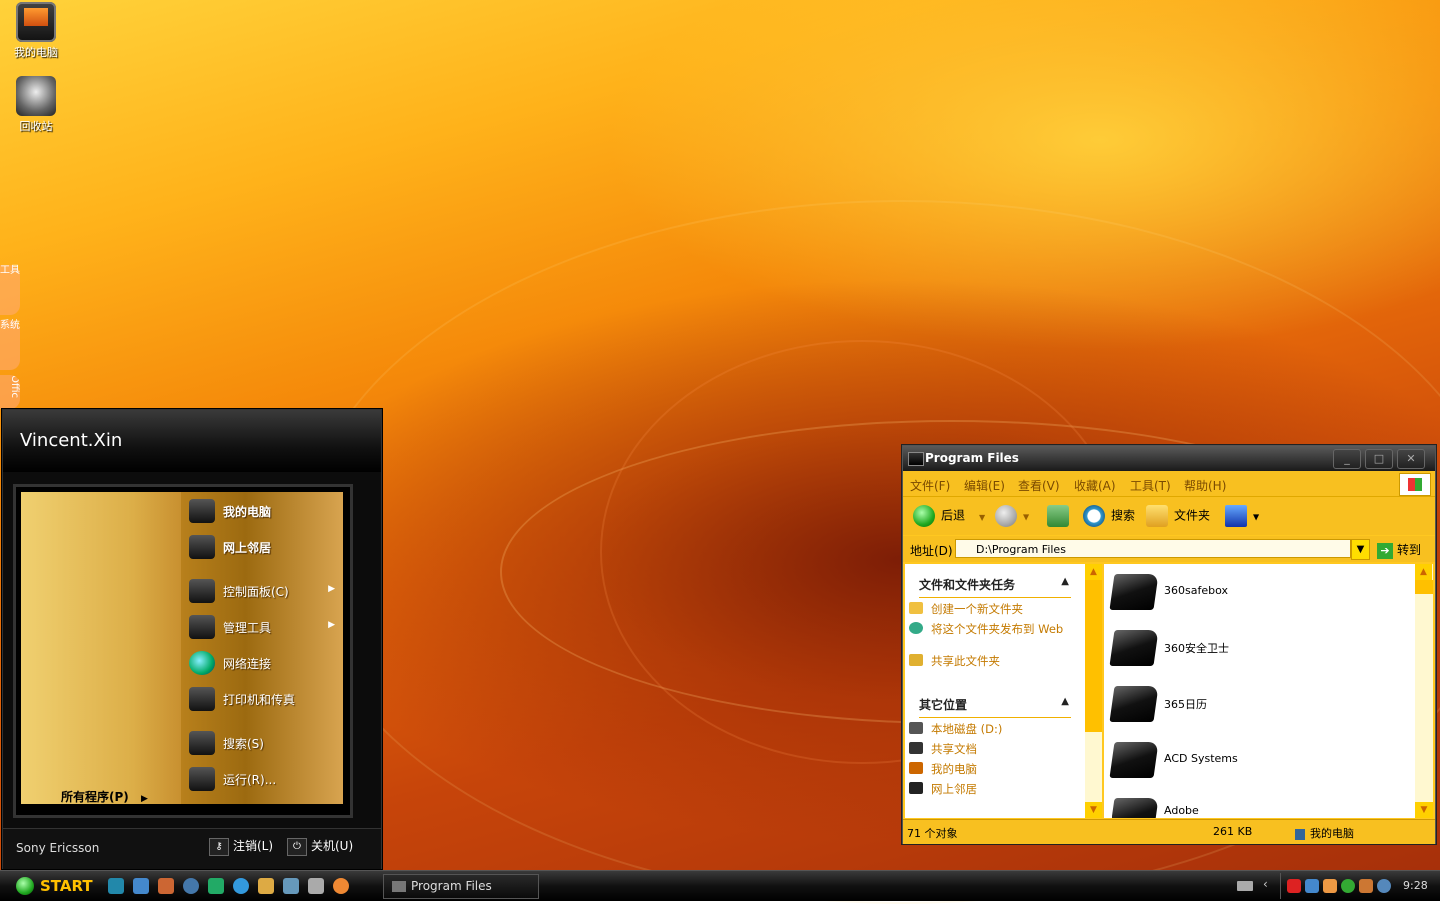 The image size is (1440, 904). Describe the element at coordinates (291, 886) in the screenshot. I see `quicklaunch-calc-icon` at that location.